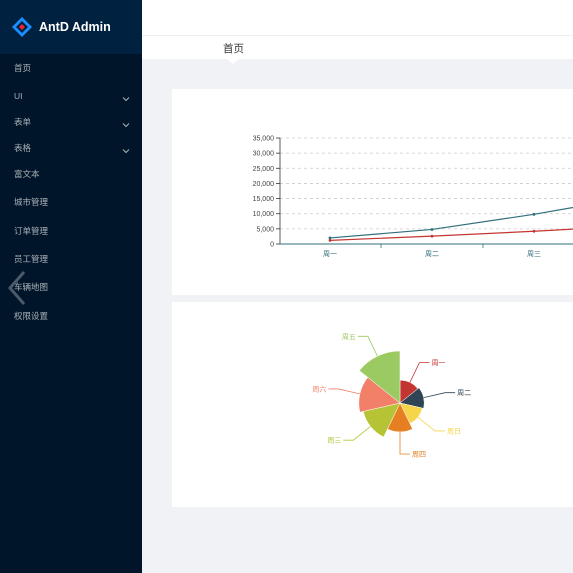 The height and width of the screenshot is (573, 573). What do you see at coordinates (23, 148) in the screenshot?
I see `sidebar-item-label: 表格` at bounding box center [23, 148].